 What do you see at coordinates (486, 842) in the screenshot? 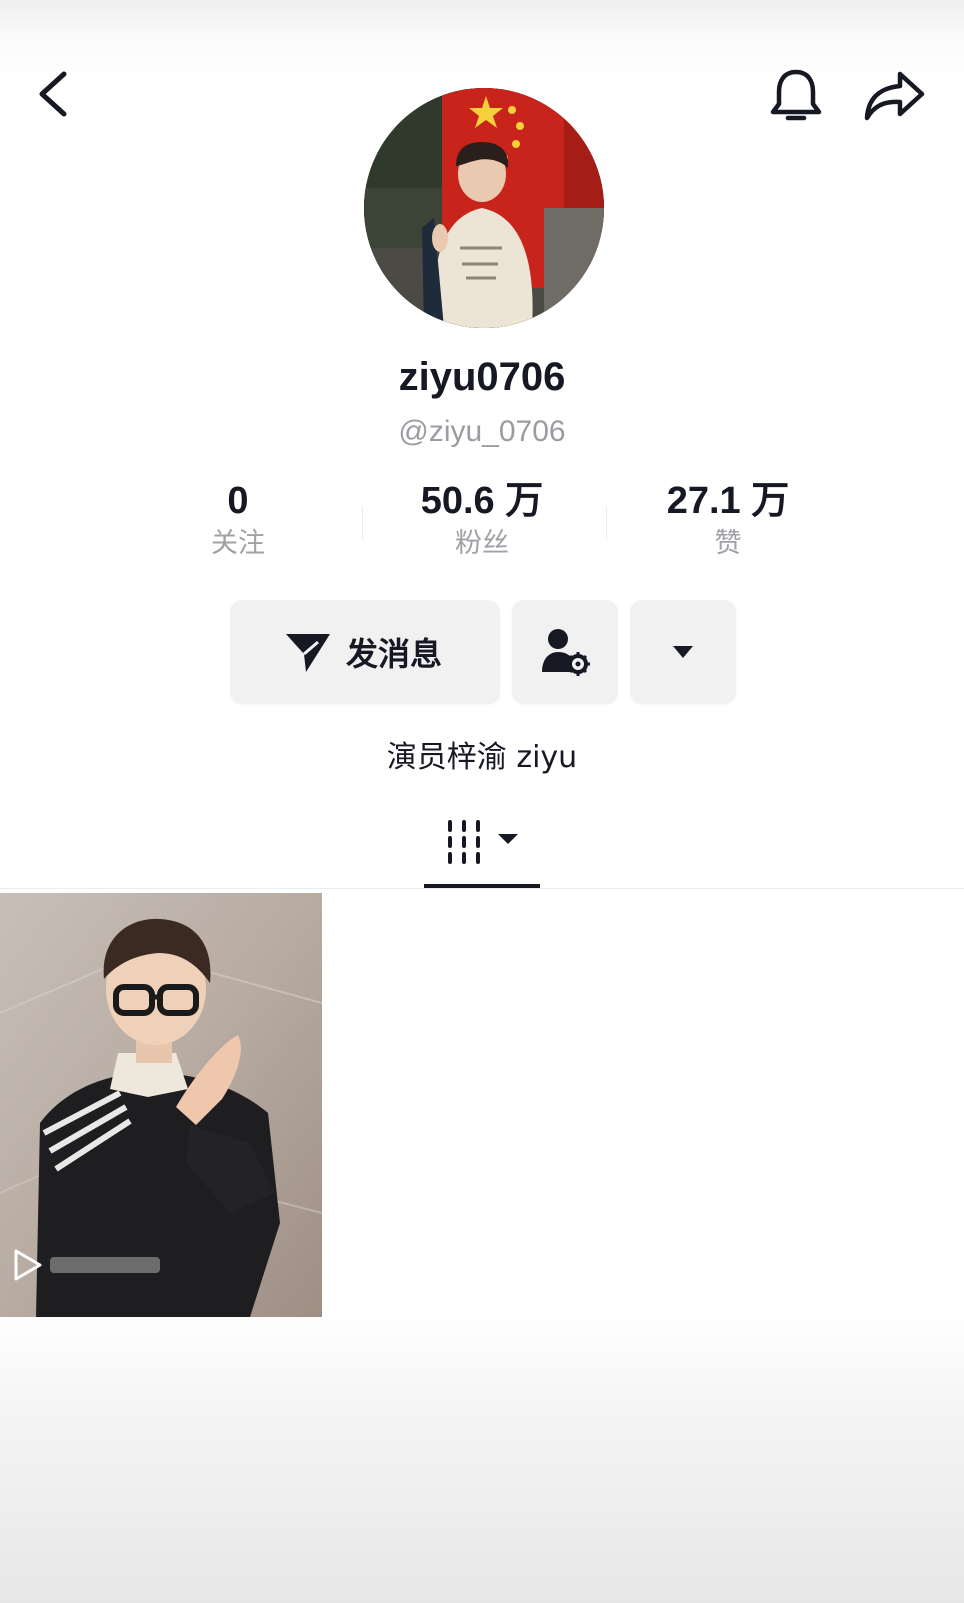
I see `grid-columns-icon` at bounding box center [486, 842].